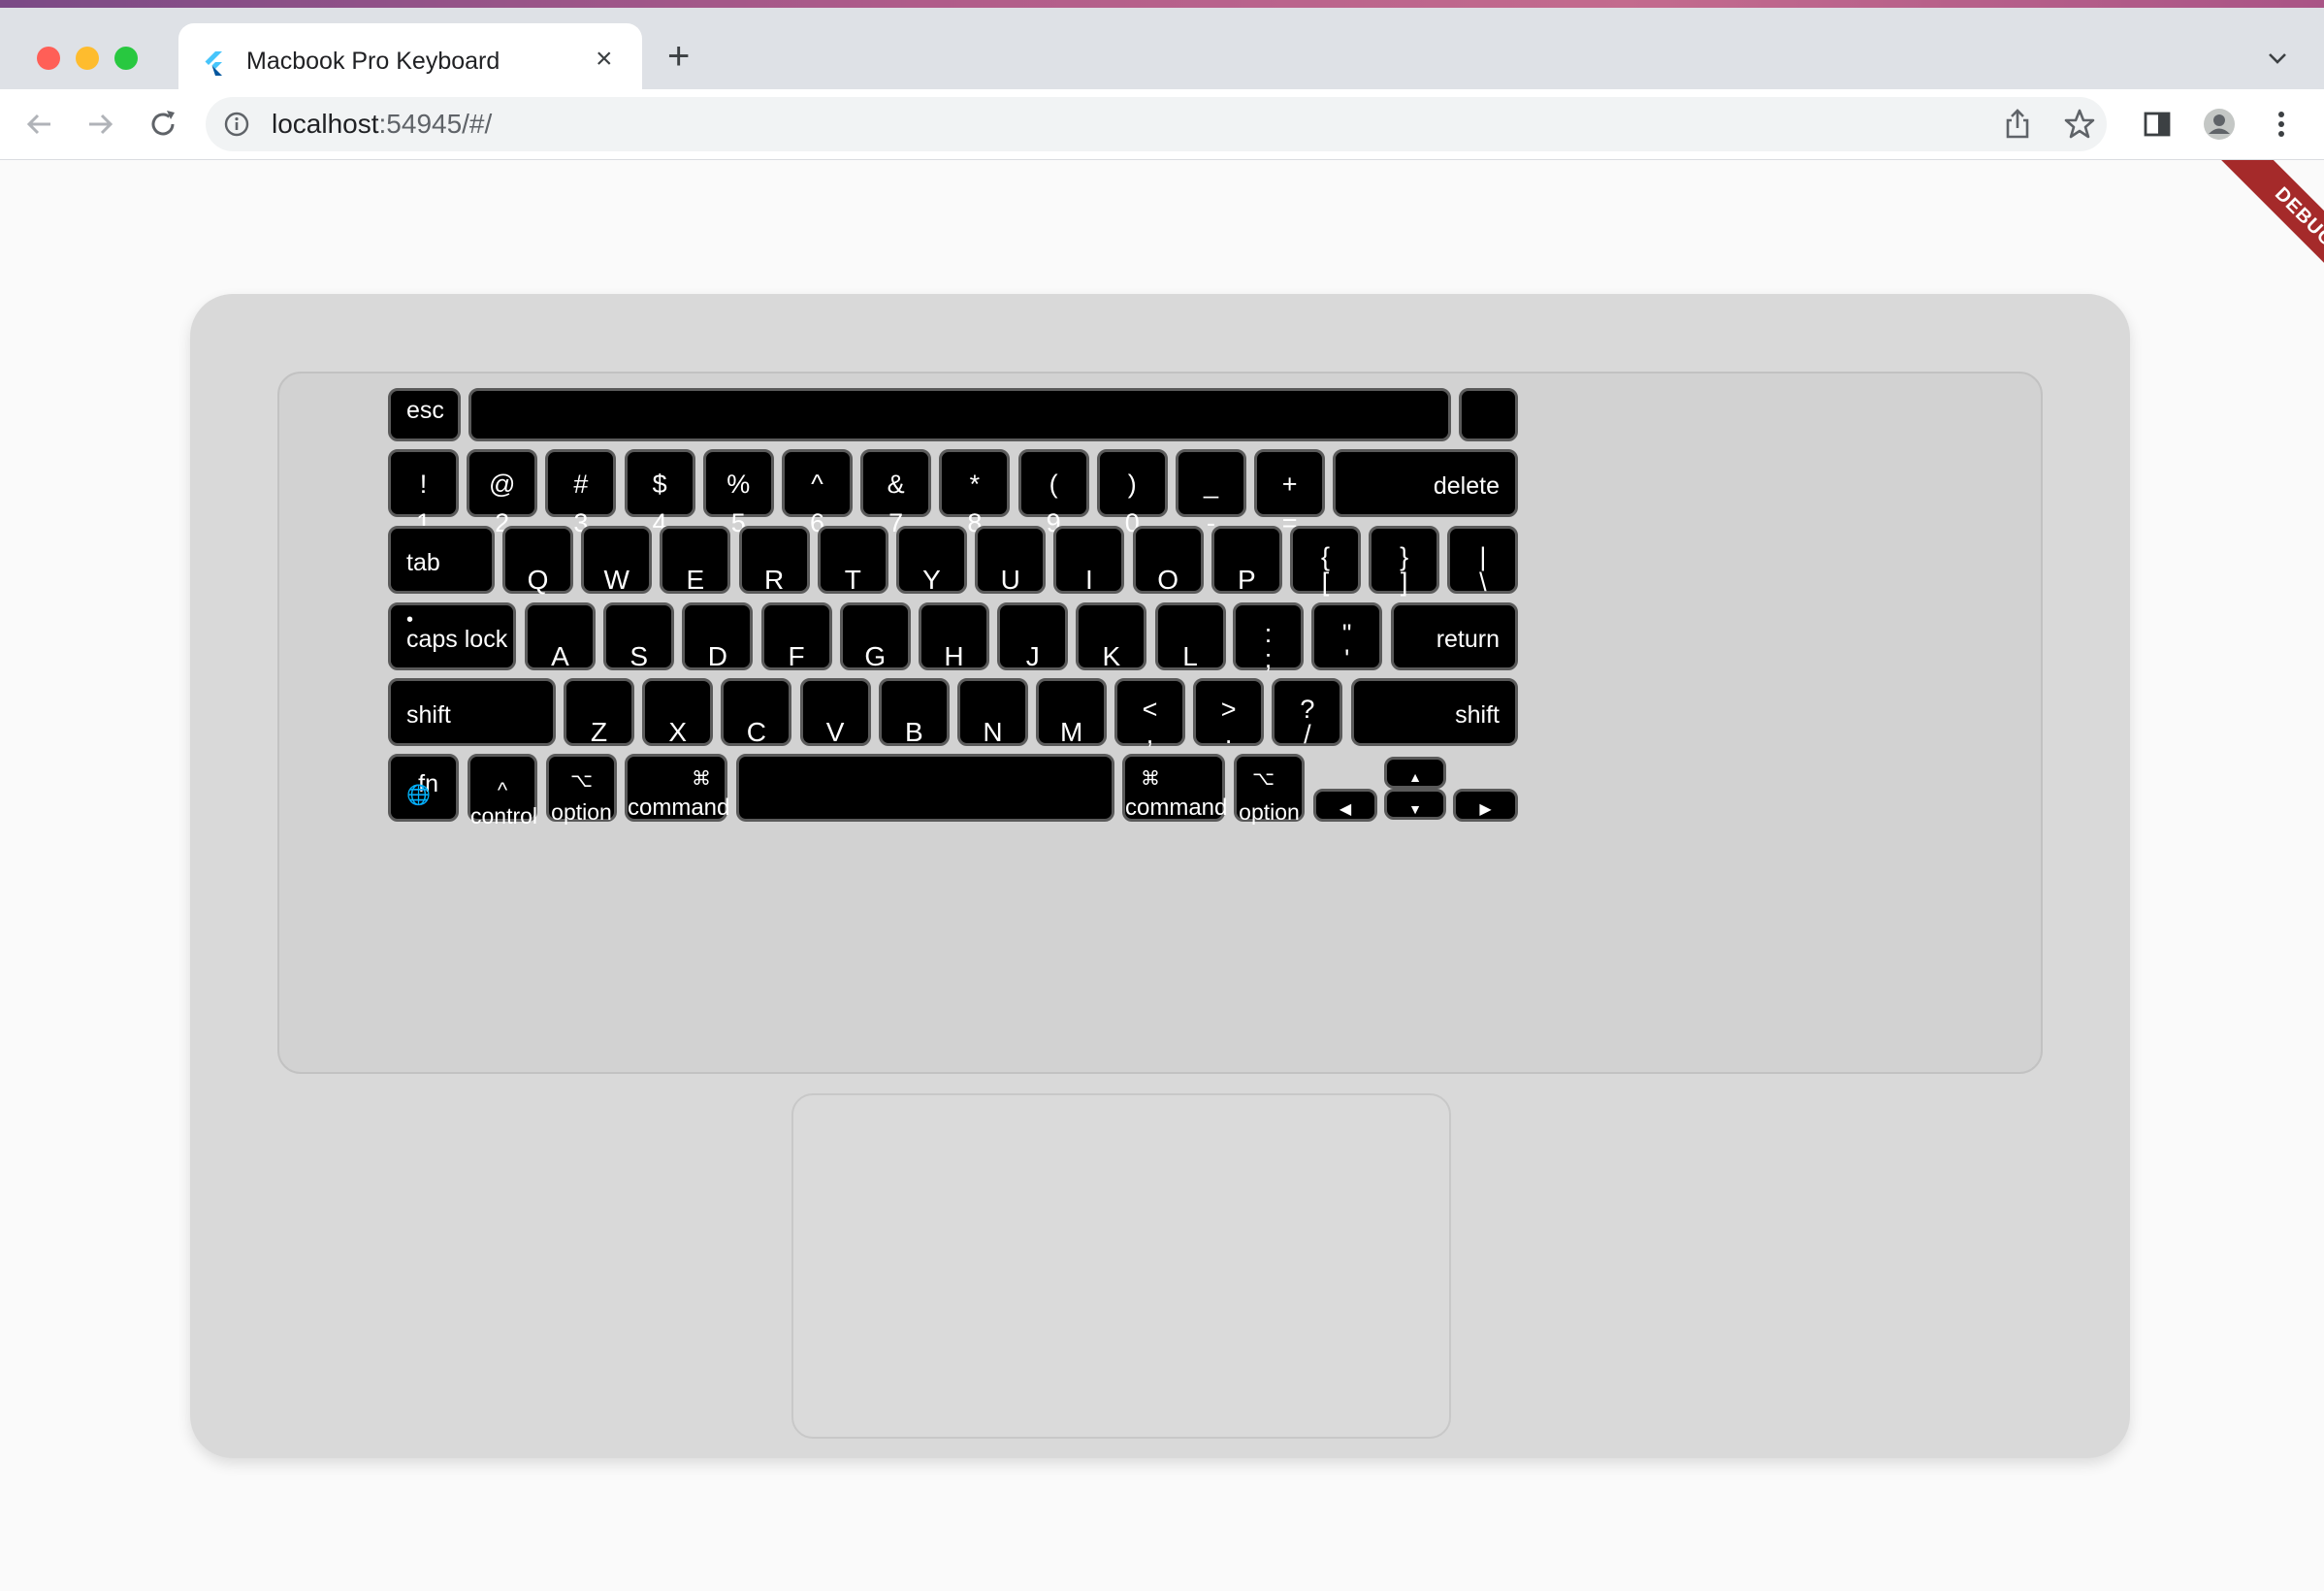 Image resolution: width=2324 pixels, height=1591 pixels. What do you see at coordinates (1269, 789) in the screenshot?
I see `key-option-right: ⌥ option` at bounding box center [1269, 789].